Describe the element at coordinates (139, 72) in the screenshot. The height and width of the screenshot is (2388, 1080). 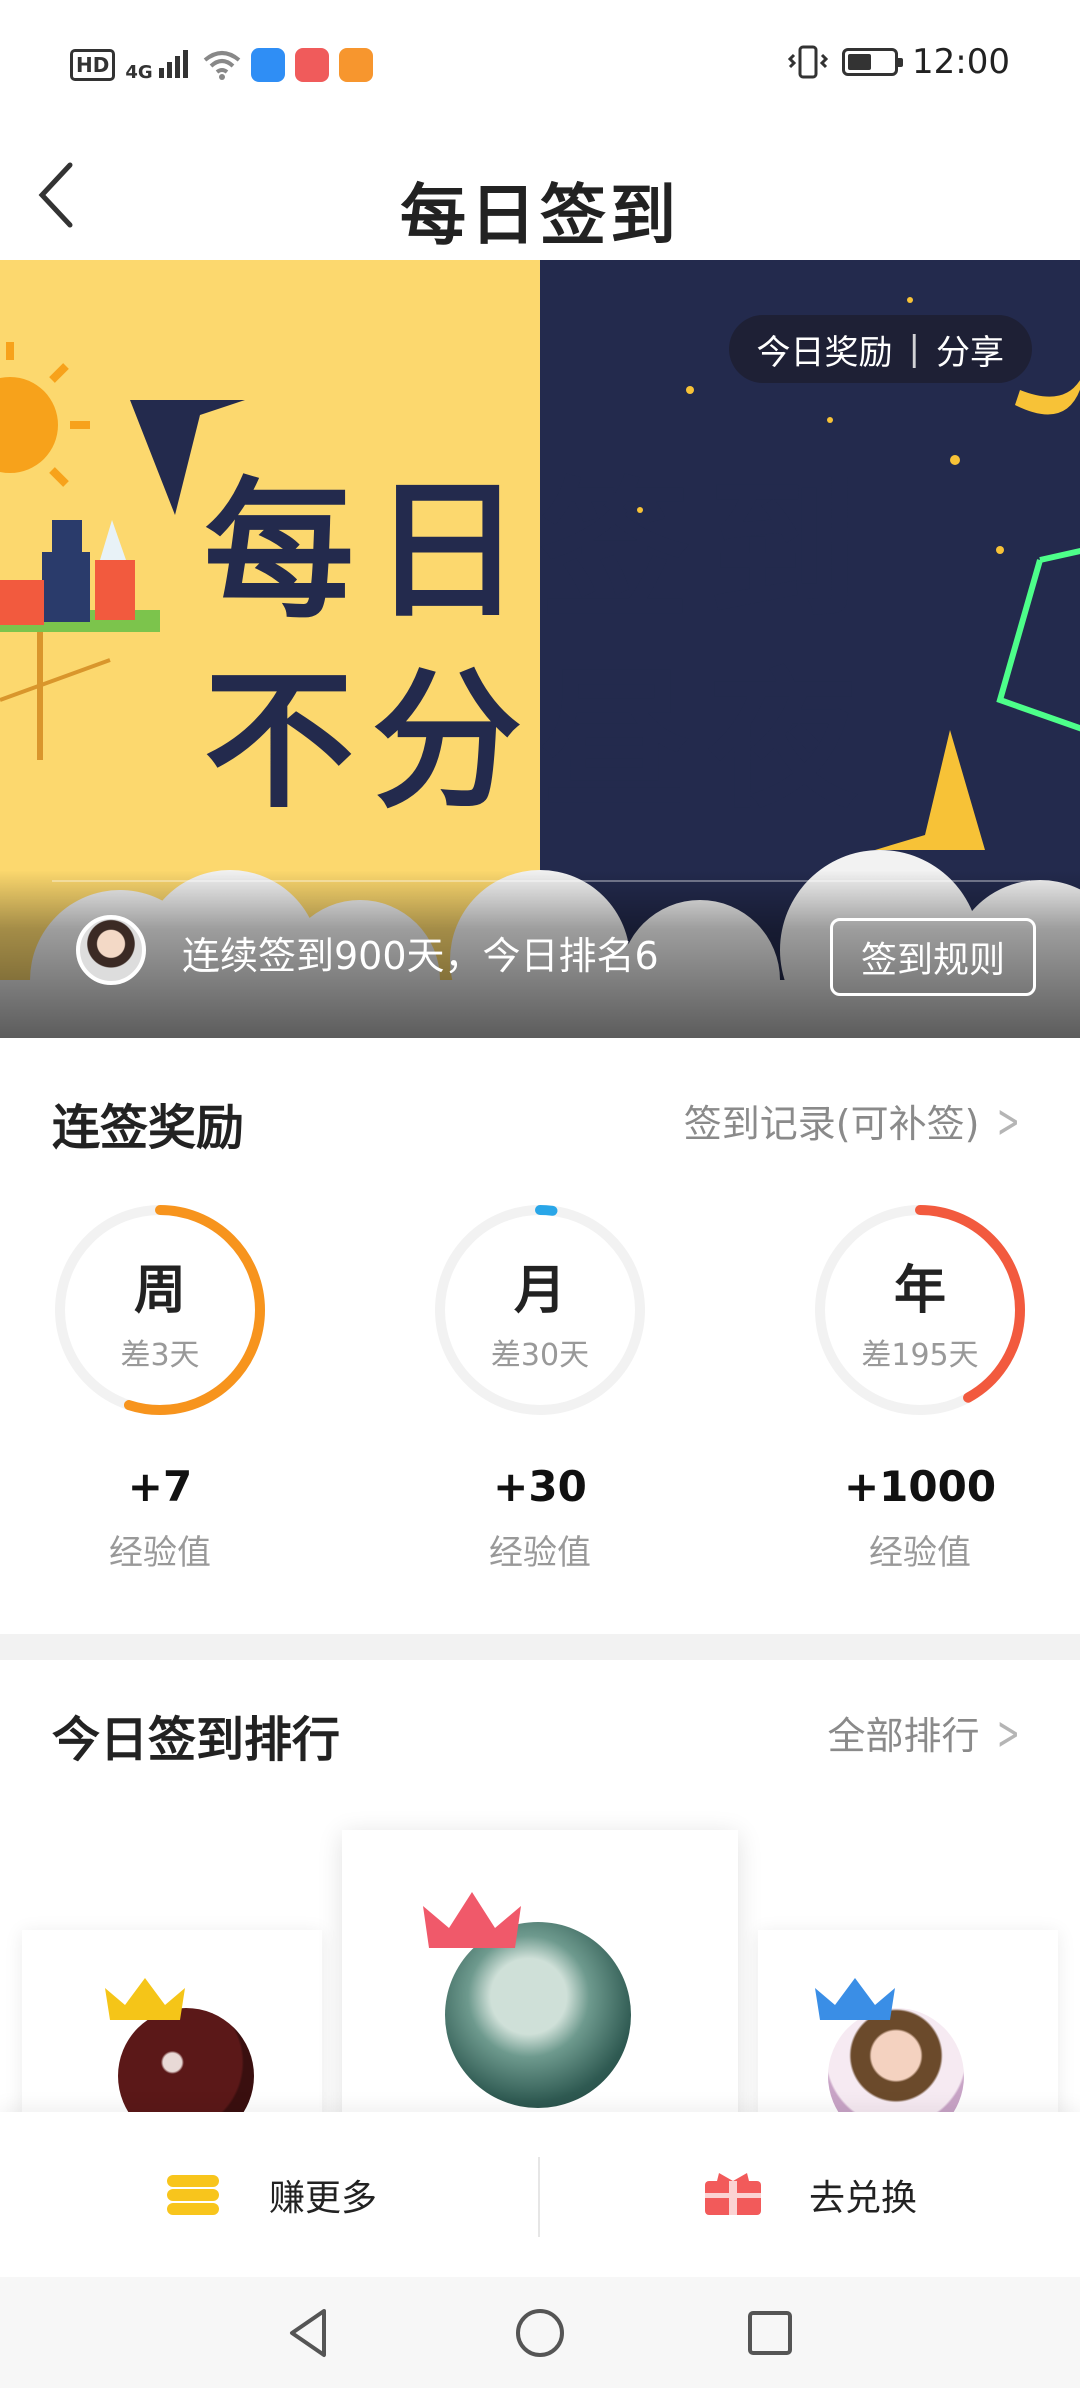
I see `network-type-label: 4G` at that location.